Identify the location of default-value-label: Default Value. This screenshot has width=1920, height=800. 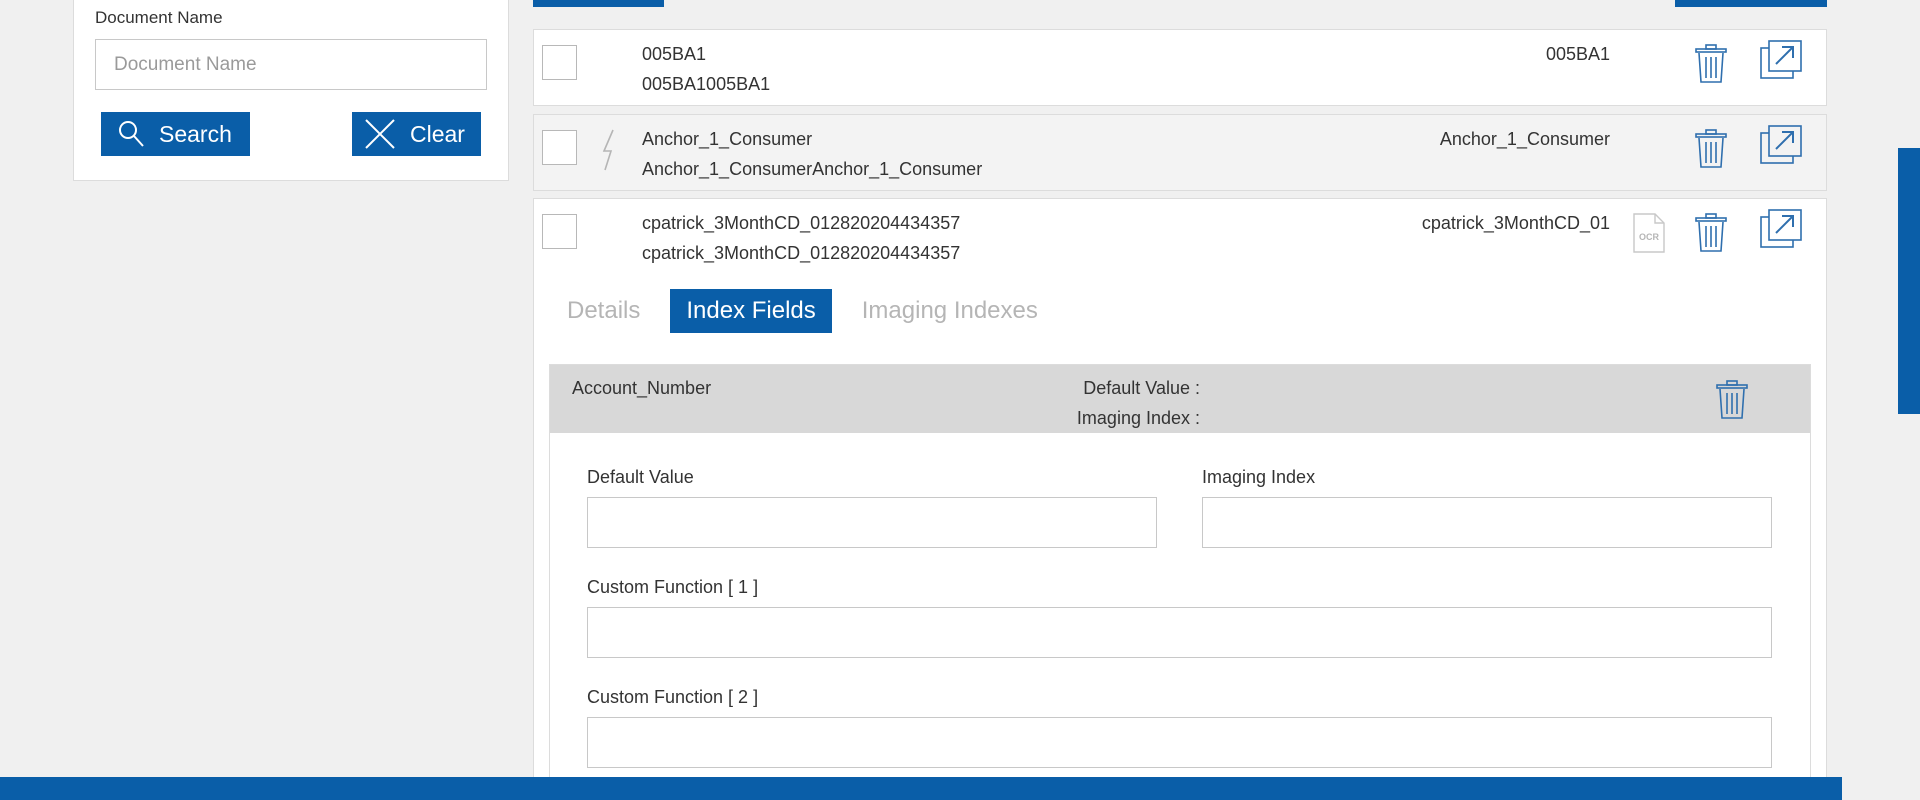
(640, 477).